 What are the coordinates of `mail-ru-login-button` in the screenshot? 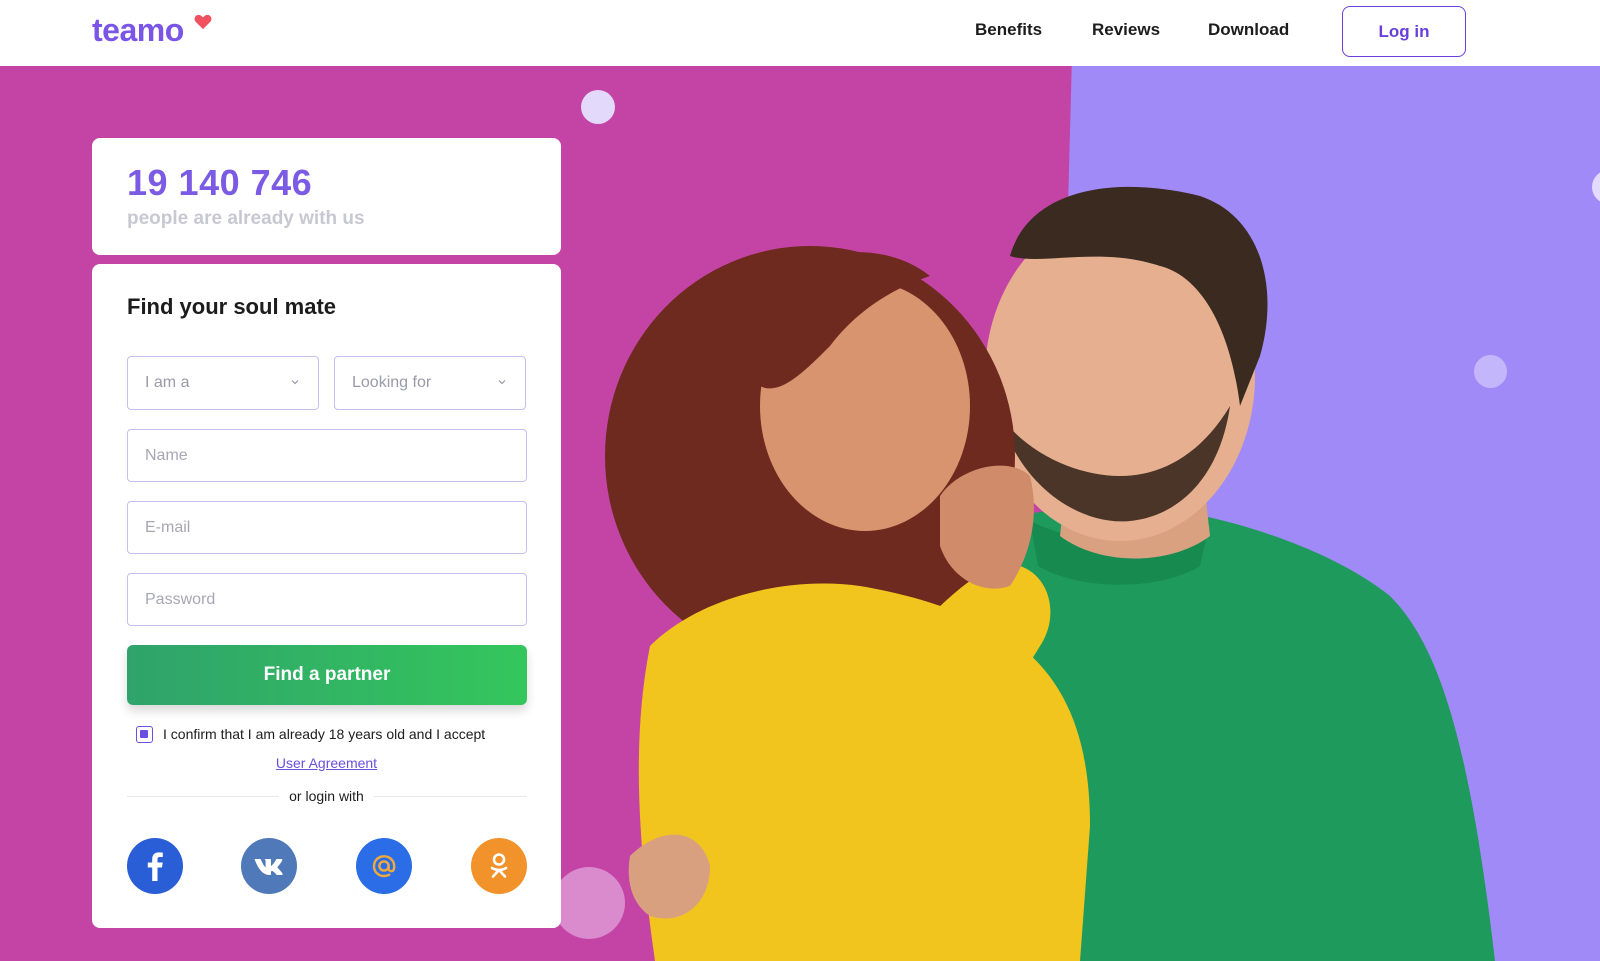 It's located at (384, 866).